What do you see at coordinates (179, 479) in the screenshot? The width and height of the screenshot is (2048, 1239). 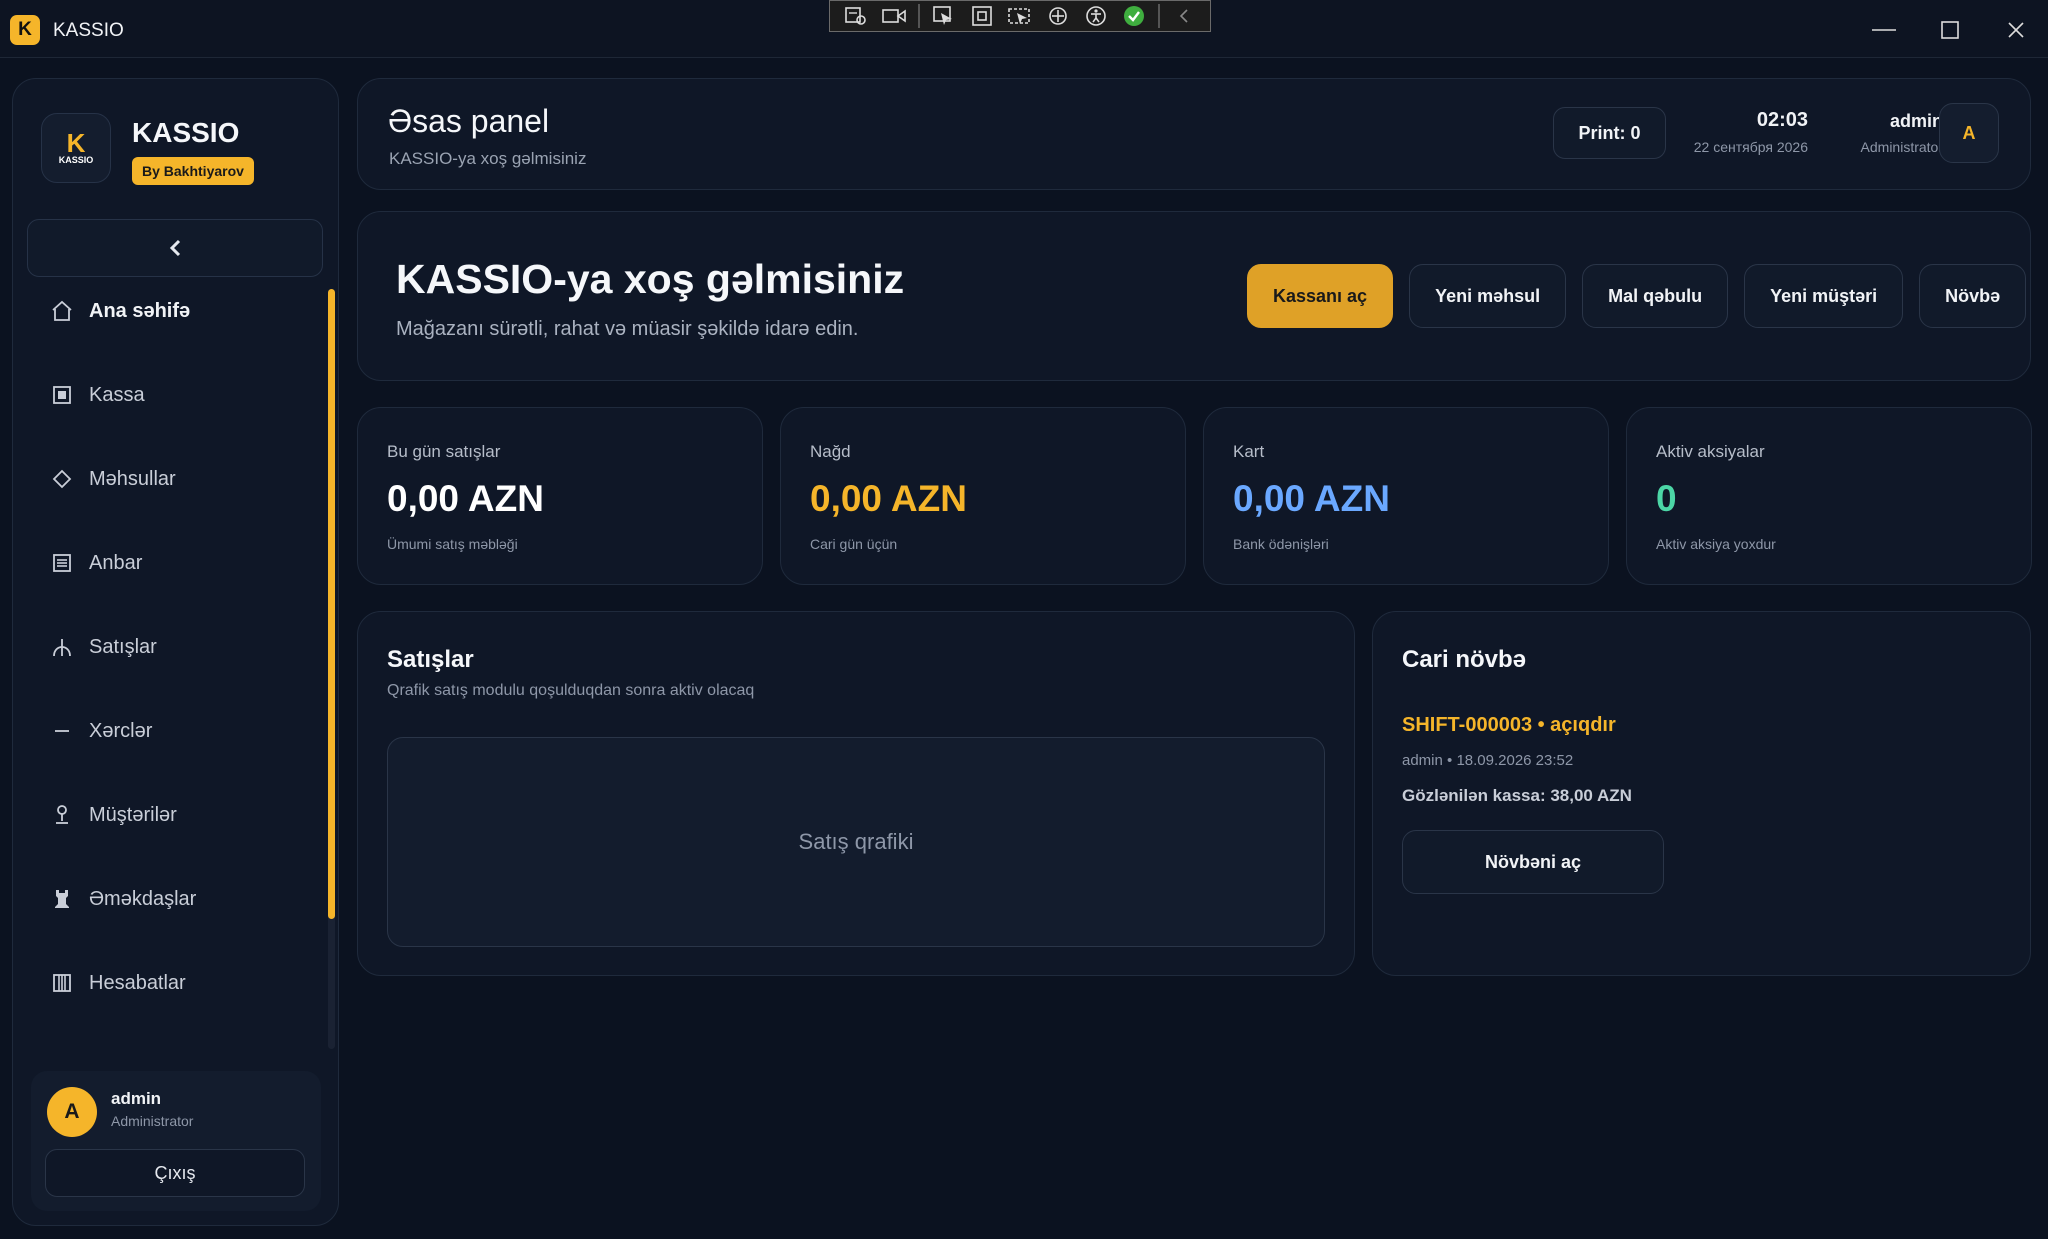 I see `sidebar-item-products: Məhsullar` at bounding box center [179, 479].